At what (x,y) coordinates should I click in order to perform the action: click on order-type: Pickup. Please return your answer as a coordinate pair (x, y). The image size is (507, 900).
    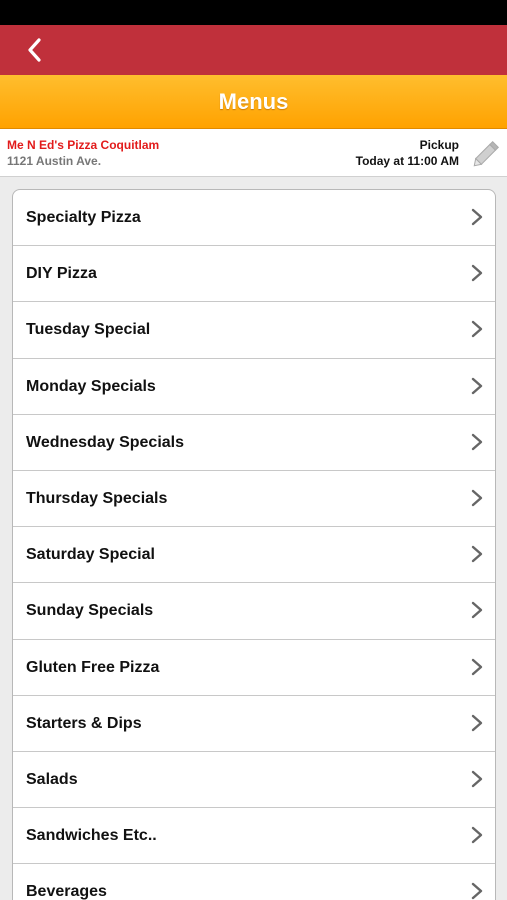
    Looking at the image, I should click on (439, 145).